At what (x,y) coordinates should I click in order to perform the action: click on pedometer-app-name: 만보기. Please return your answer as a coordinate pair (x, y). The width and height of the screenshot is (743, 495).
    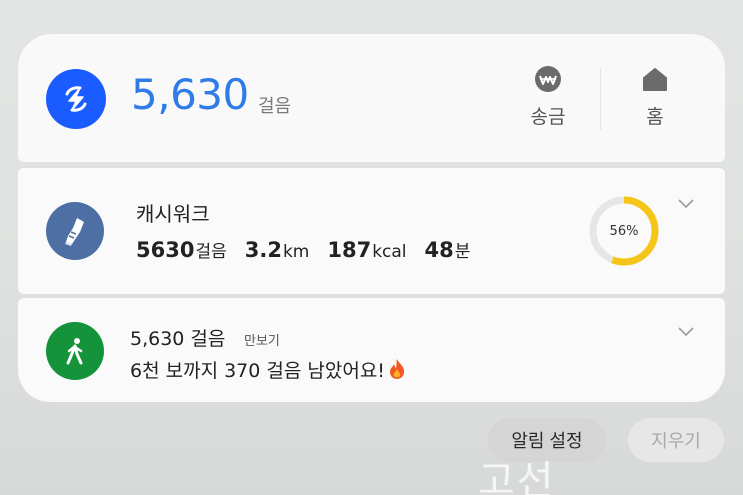
    Looking at the image, I should click on (262, 341).